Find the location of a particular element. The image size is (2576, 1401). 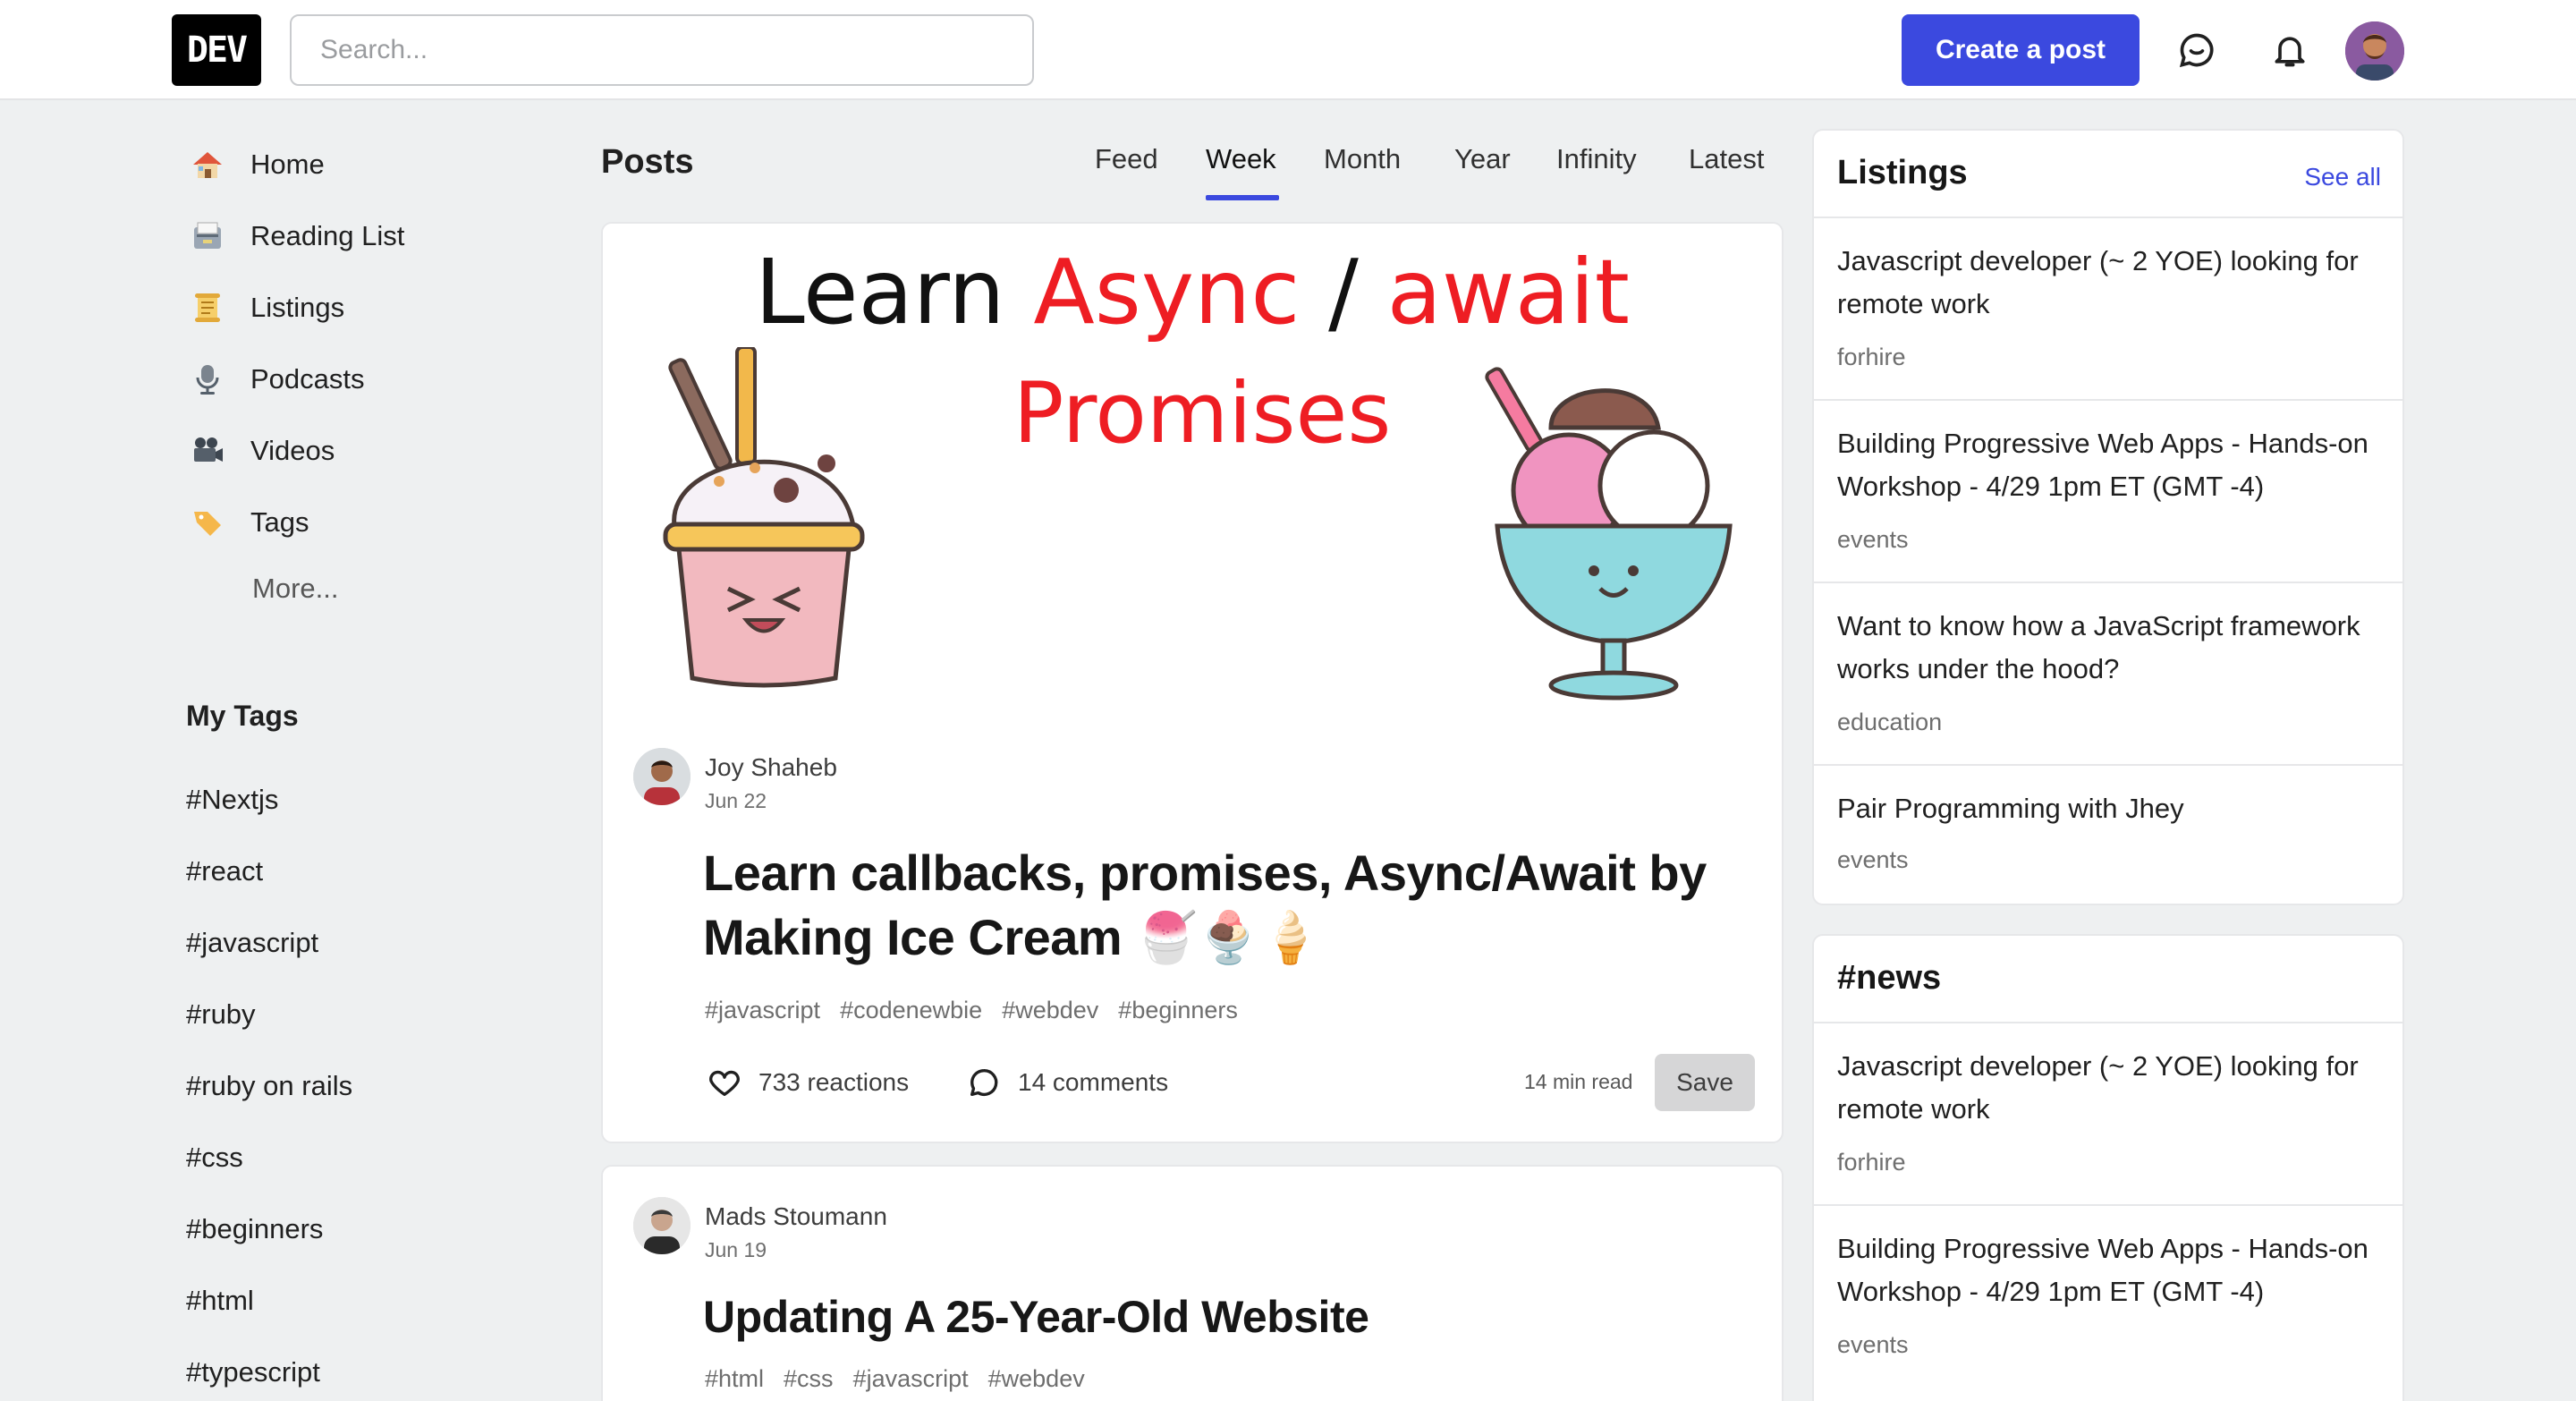

bell-icon is located at coordinates (2290, 50).